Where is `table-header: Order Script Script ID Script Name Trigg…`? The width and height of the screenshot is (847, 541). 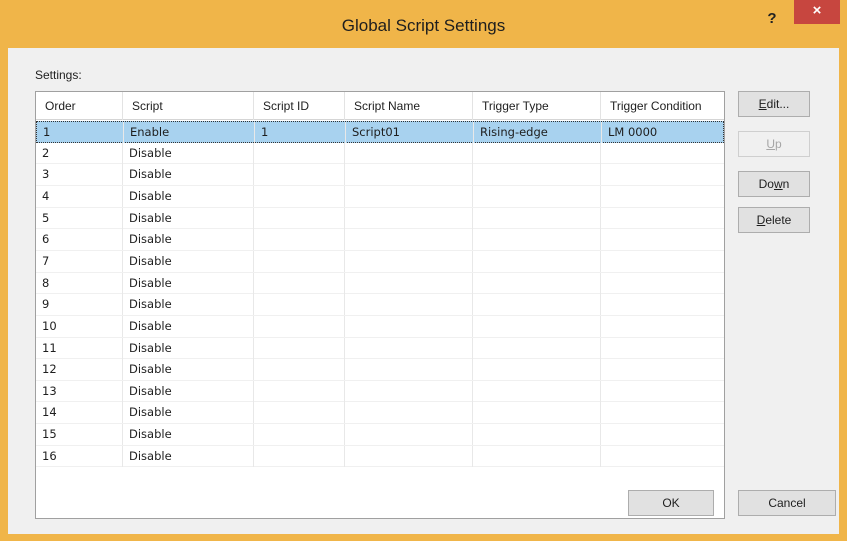
table-header: Order Script Script ID Script Name Trigg… is located at coordinates (380, 106).